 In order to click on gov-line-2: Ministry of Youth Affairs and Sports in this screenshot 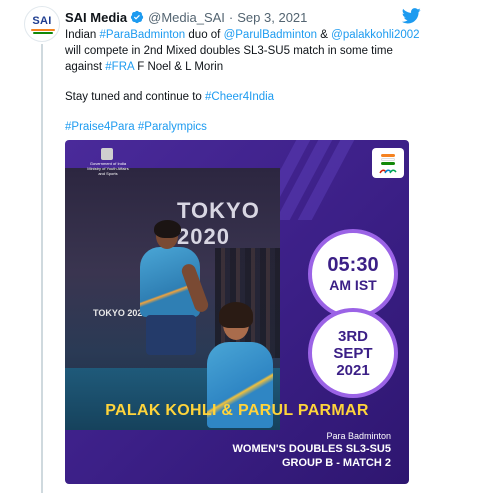, I will do `click(108, 171)`.